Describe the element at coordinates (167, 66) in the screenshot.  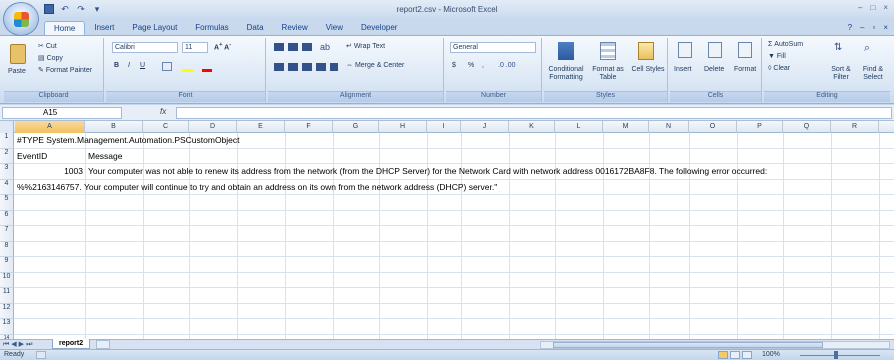
I see `borders-icon` at that location.